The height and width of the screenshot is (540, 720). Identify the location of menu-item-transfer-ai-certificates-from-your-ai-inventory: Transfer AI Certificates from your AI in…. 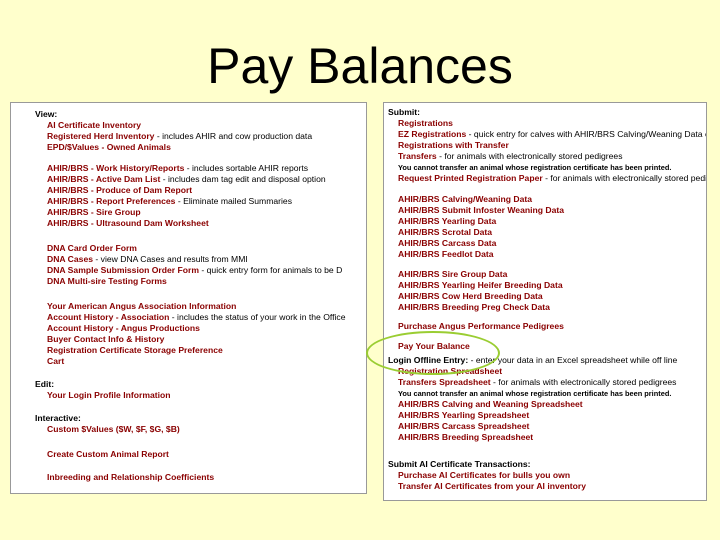
(492, 486).